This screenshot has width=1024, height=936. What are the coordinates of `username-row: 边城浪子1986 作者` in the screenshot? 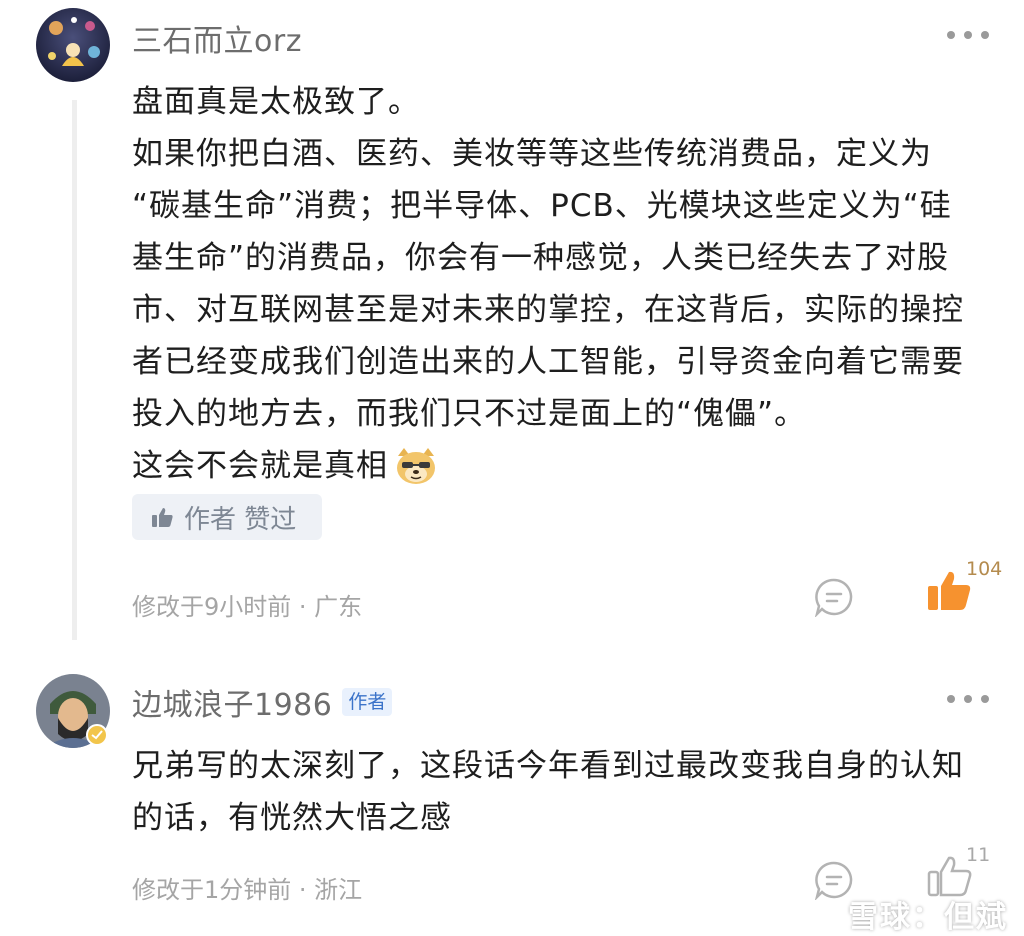 It's located at (262, 702).